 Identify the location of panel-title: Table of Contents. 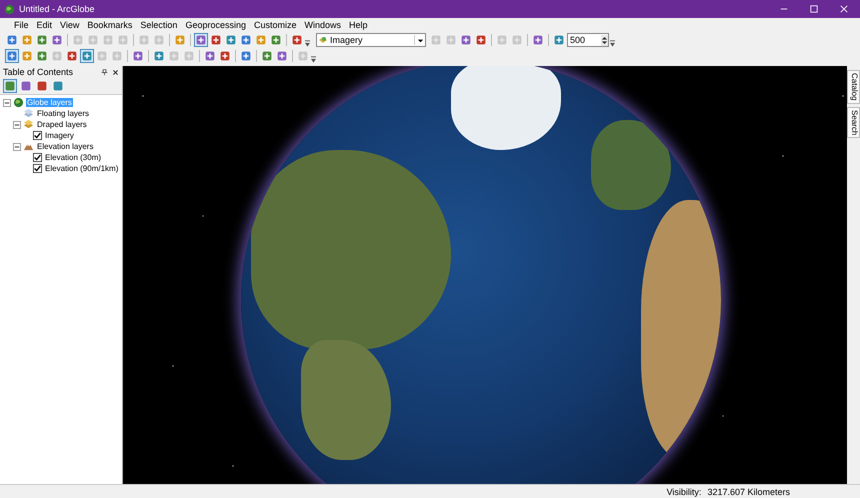
(38, 72).